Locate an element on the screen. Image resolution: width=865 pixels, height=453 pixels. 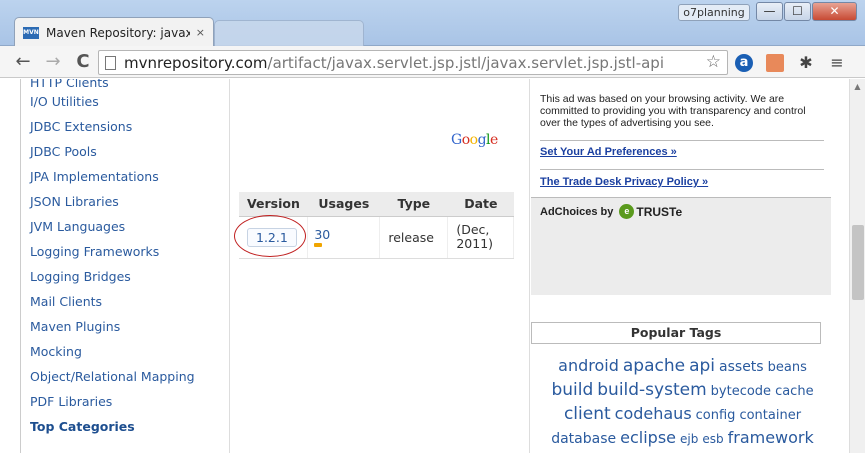
menu-icon: ≡ is located at coordinates (837, 63).